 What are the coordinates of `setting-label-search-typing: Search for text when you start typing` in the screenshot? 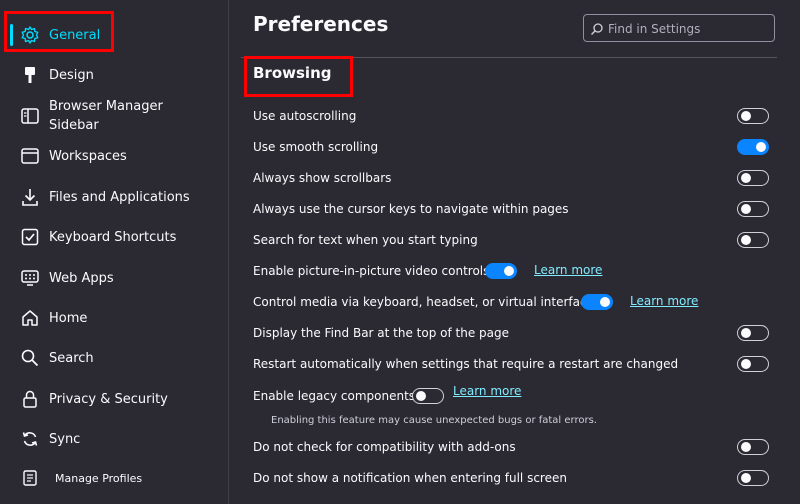 It's located at (365, 240).